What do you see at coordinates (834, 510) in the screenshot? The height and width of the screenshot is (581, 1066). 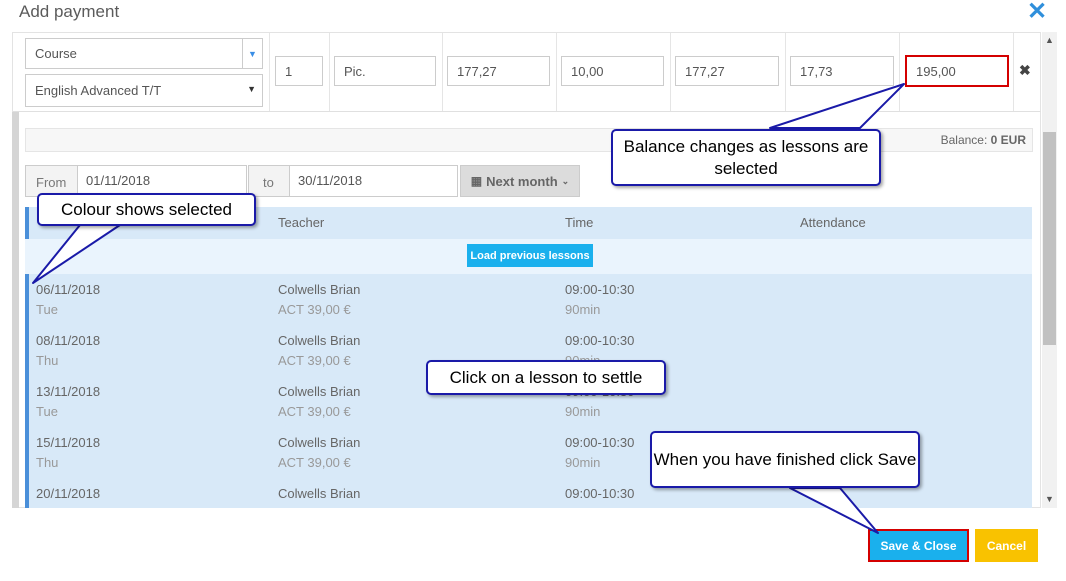 I see `finish-callout-pointer` at bounding box center [834, 510].